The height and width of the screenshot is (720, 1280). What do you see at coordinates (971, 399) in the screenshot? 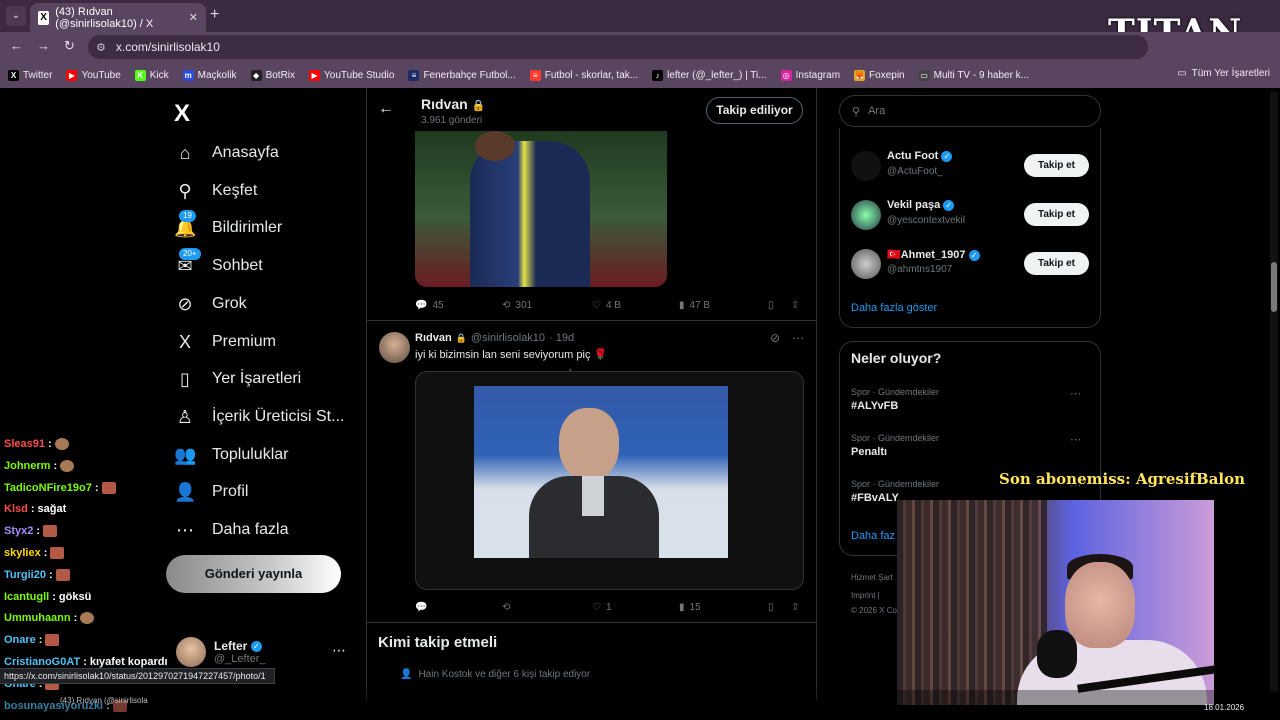
I see `trend-item: Spor · Gündemdekiler #ALYvFB ⋯` at bounding box center [971, 399].